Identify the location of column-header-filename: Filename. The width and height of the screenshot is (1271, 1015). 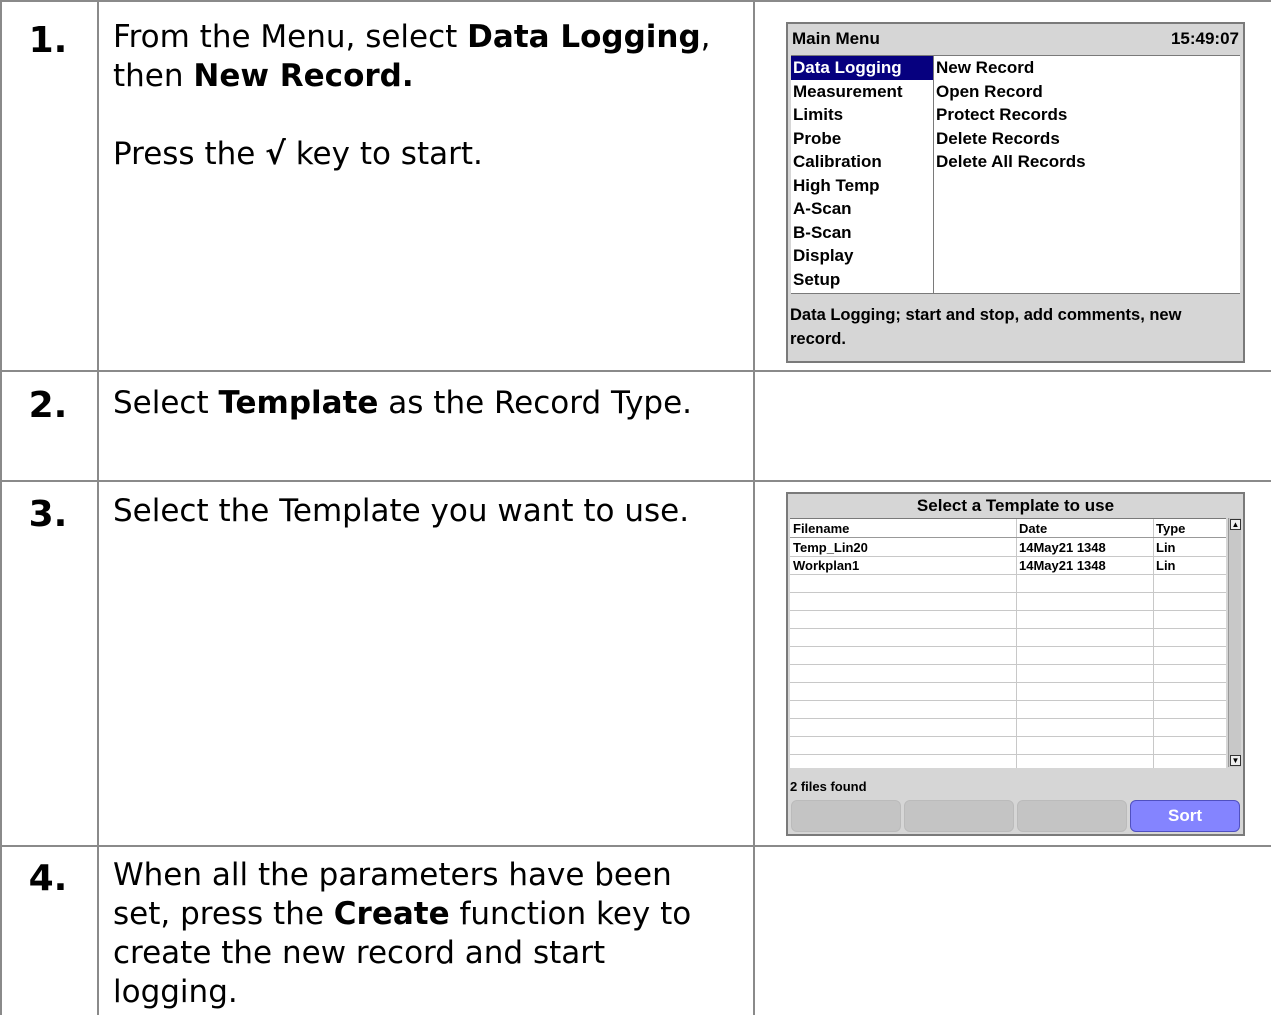
(821, 528).